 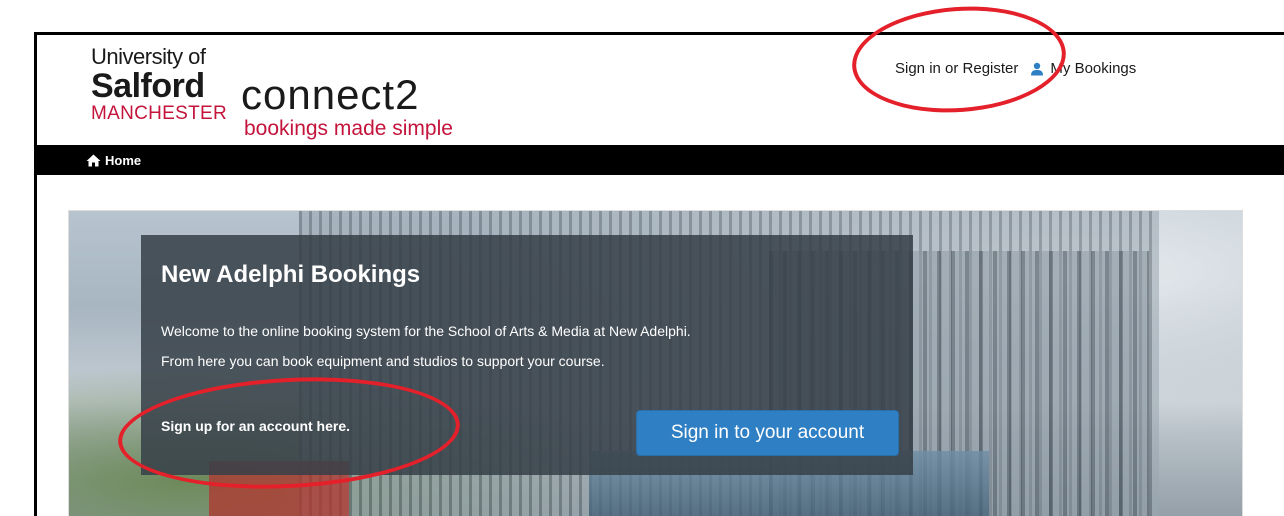 What do you see at coordinates (291, 274) in the screenshot?
I see `page-title: New Adelphi Bookings` at bounding box center [291, 274].